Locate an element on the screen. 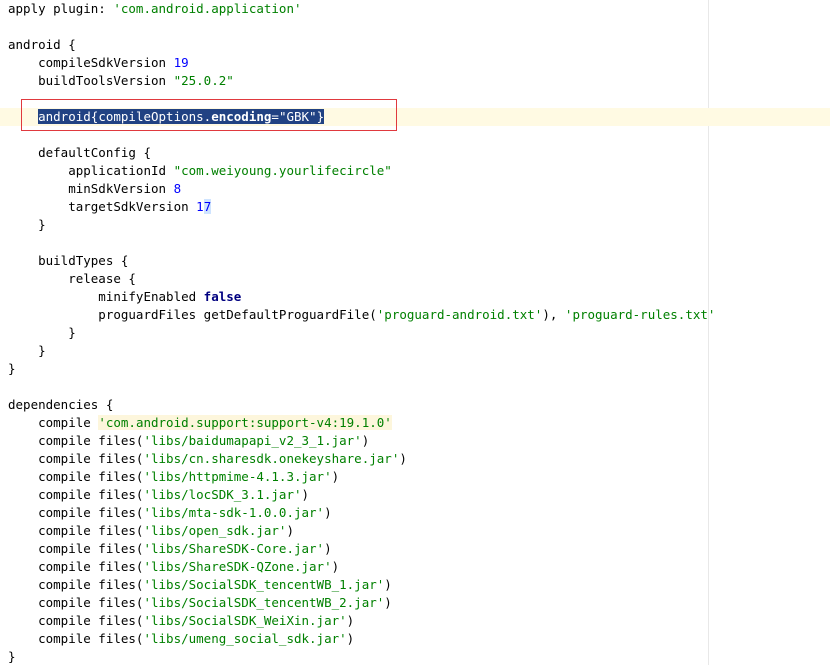  code-token: 7 is located at coordinates (207, 206).